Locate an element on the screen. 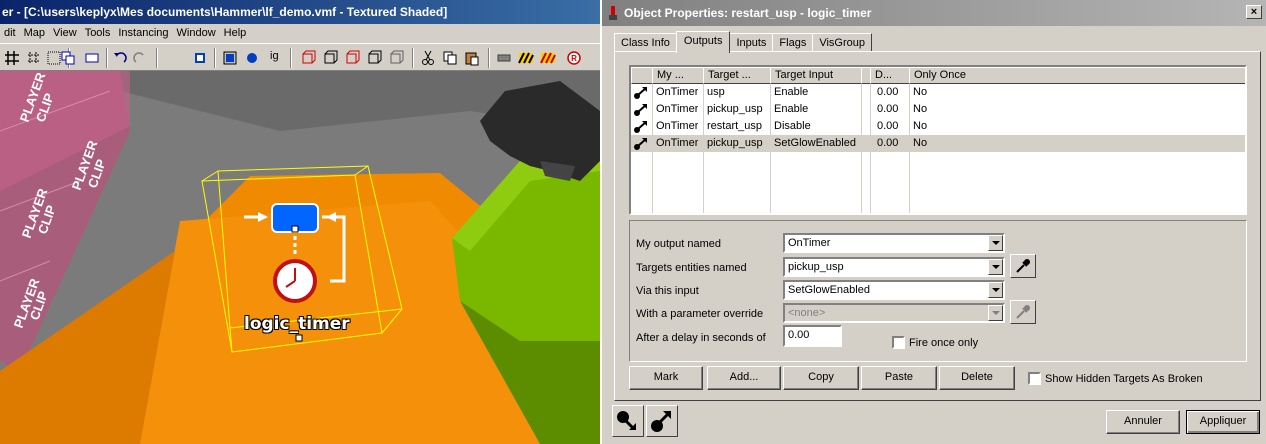 The image size is (1266, 444). selection-icon is located at coordinates (230, 58).